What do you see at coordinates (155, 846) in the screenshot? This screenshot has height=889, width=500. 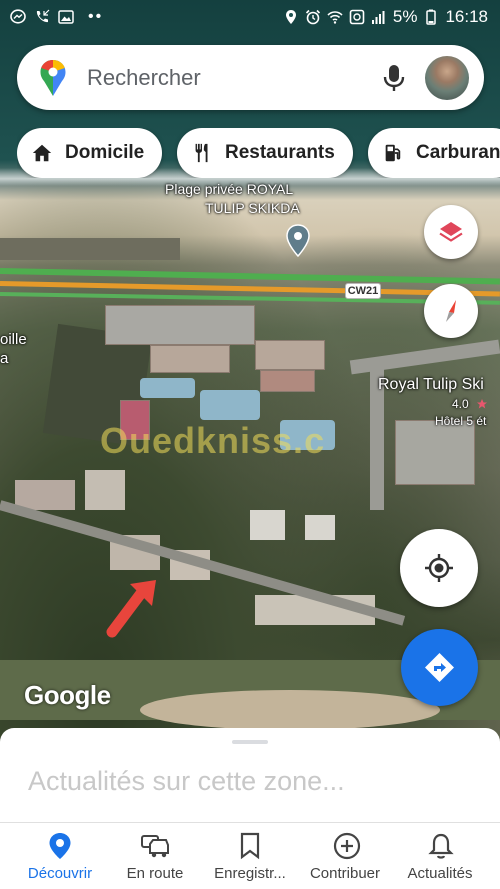 I see `car-icon` at bounding box center [155, 846].